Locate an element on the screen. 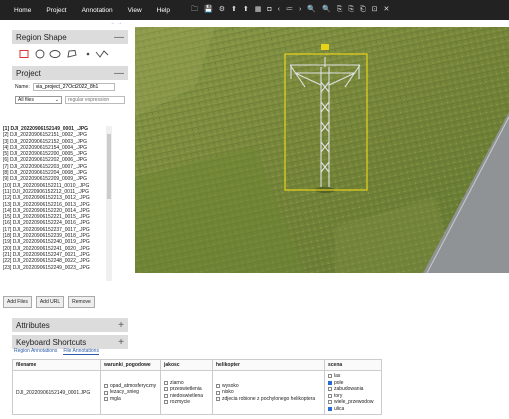 Image resolution: width=509 pixels, height=419 pixels. col-scena: scena is located at coordinates (353, 365).